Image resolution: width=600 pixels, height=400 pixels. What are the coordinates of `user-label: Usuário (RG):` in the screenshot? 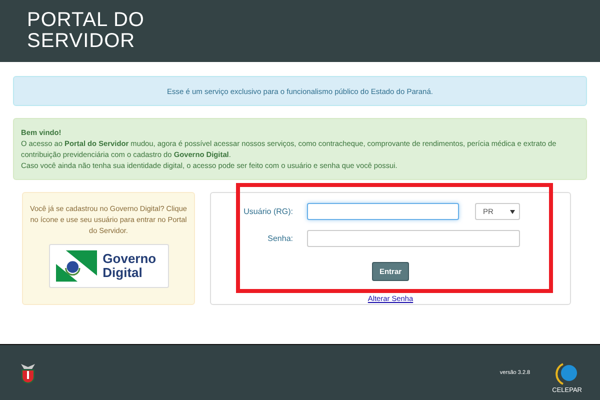 It's located at (268, 211).